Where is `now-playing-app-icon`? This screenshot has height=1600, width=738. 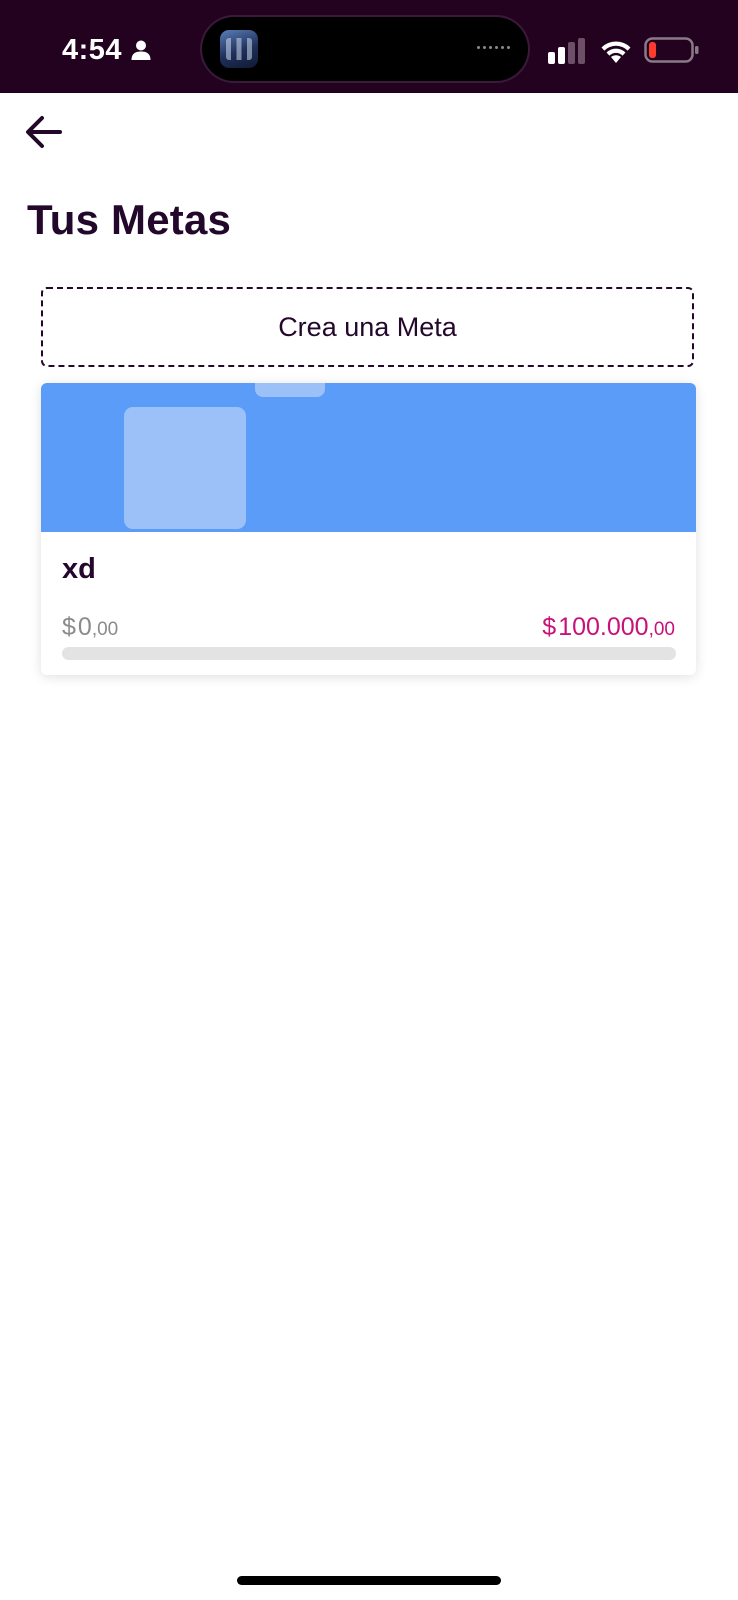
now-playing-app-icon is located at coordinates (239, 49).